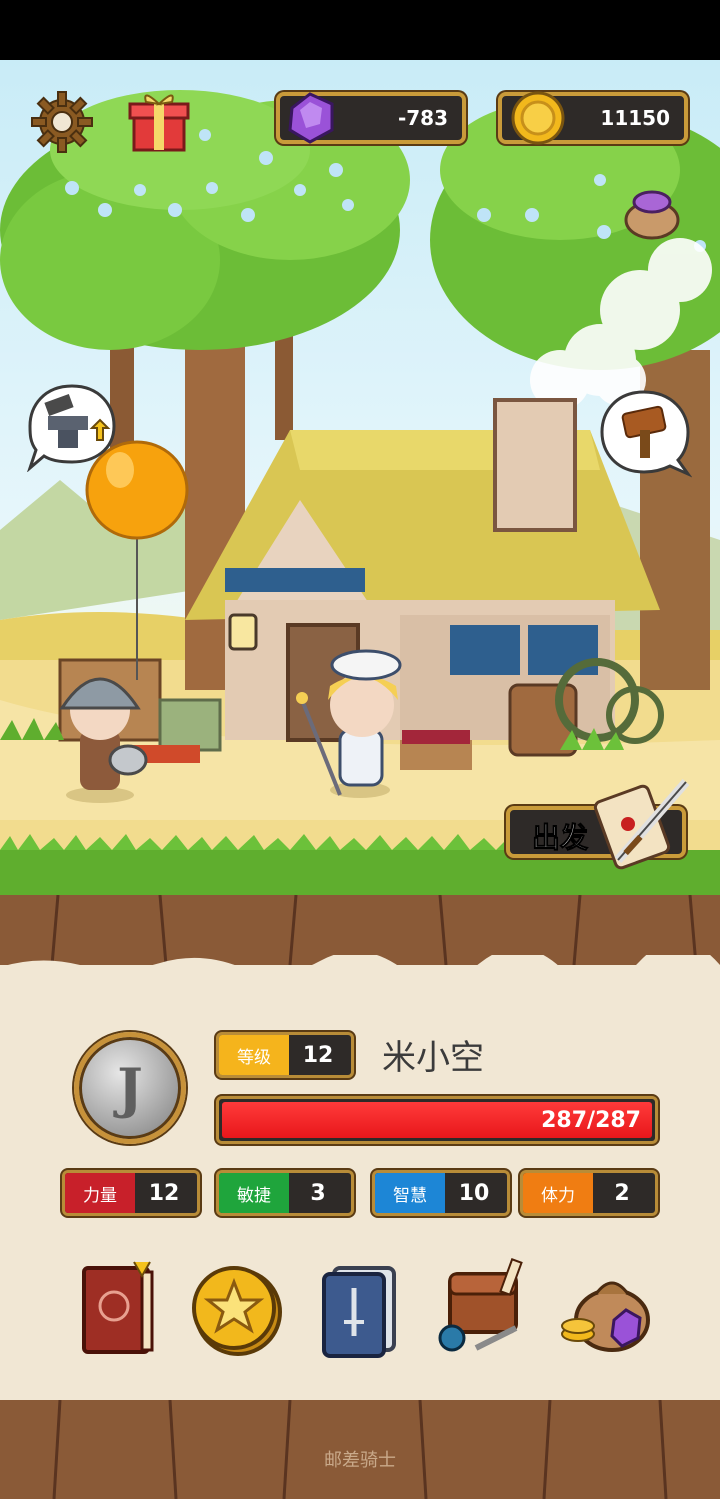  What do you see at coordinates (311, 118) in the screenshot?
I see `purple-gem-icon` at bounding box center [311, 118].